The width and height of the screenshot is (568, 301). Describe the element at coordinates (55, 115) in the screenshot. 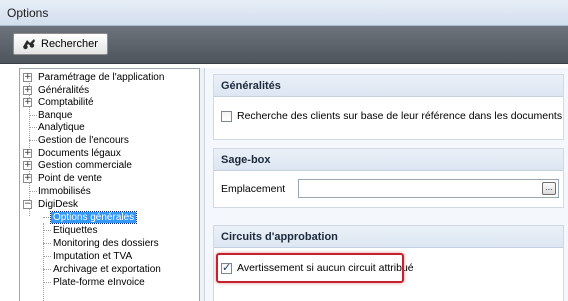

I see `tree-item-label: Banque` at that location.